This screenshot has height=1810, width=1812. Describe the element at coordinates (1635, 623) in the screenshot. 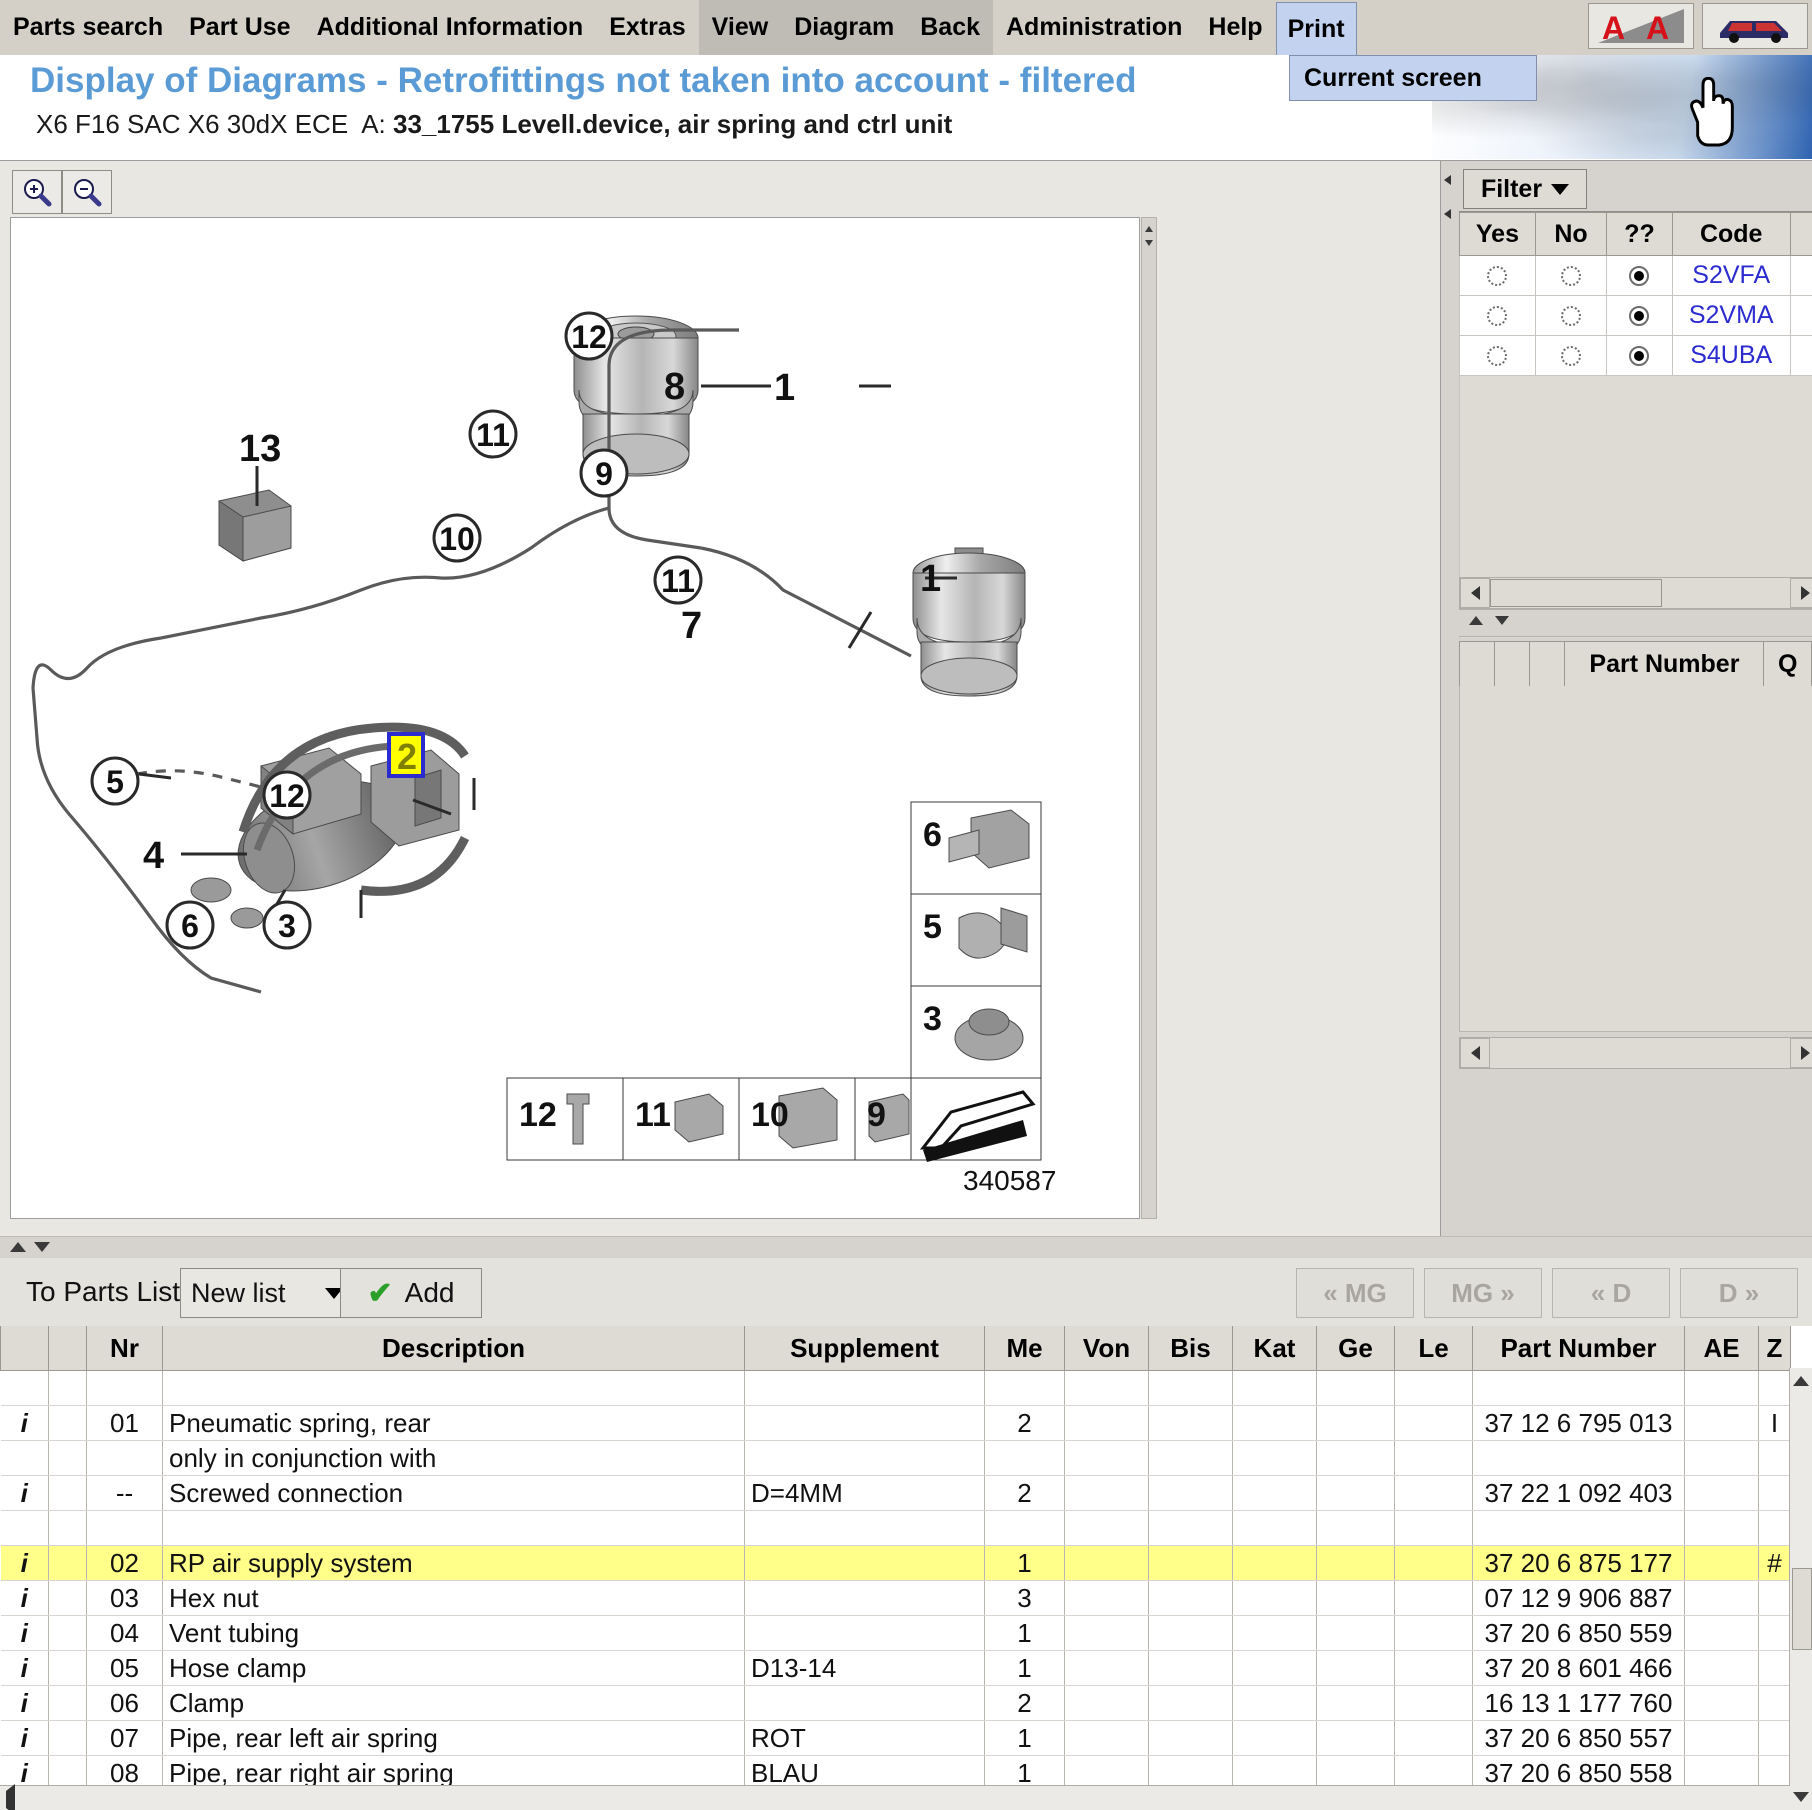

I see `right-panel-horizontal-splitter` at that location.